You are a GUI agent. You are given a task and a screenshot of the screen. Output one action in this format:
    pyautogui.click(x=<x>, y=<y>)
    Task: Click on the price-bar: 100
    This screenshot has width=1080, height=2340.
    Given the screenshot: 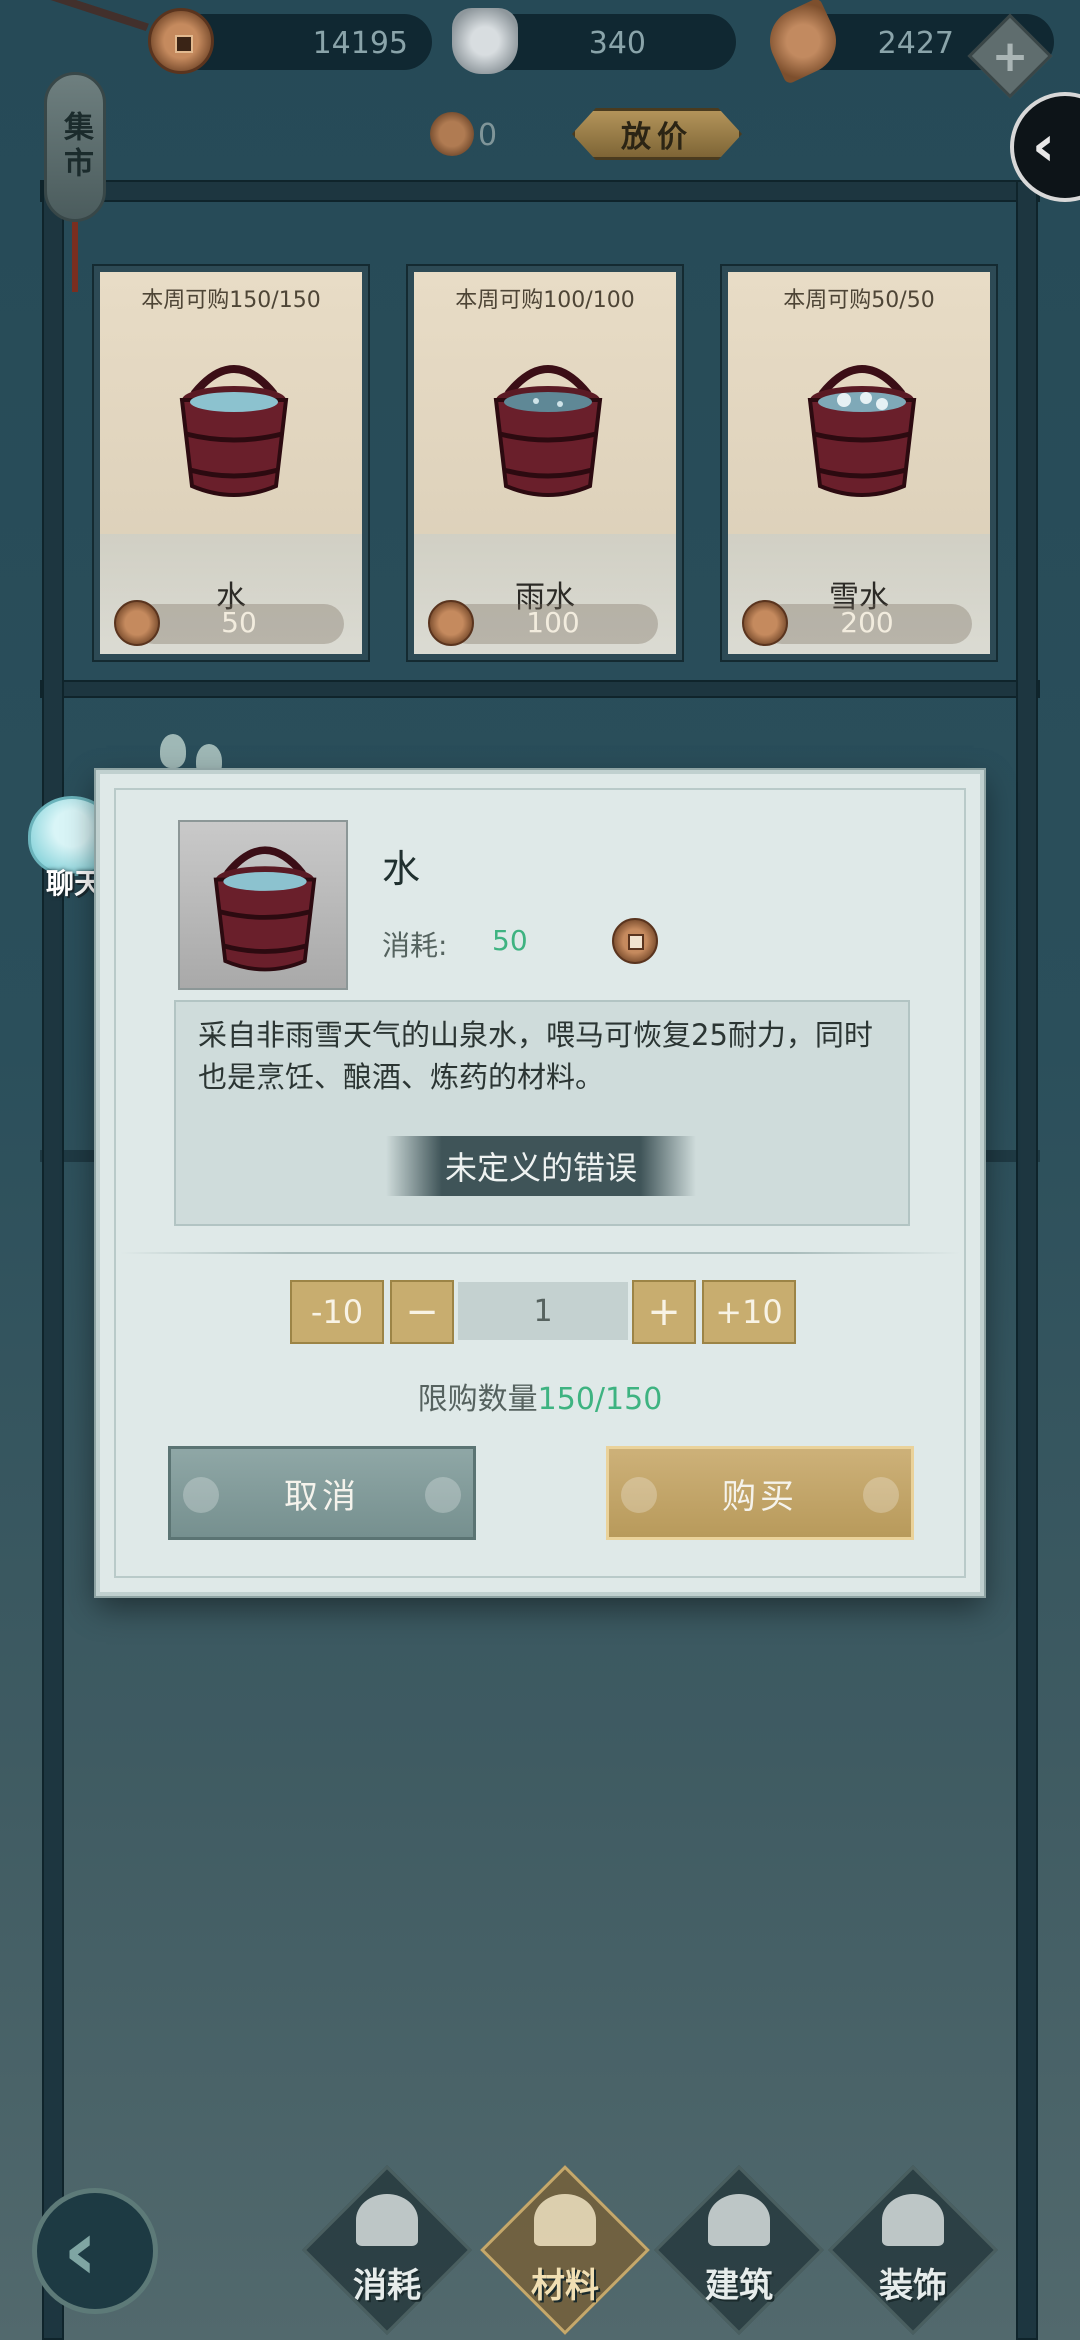 What is the action you would take?
    pyautogui.click(x=543, y=623)
    